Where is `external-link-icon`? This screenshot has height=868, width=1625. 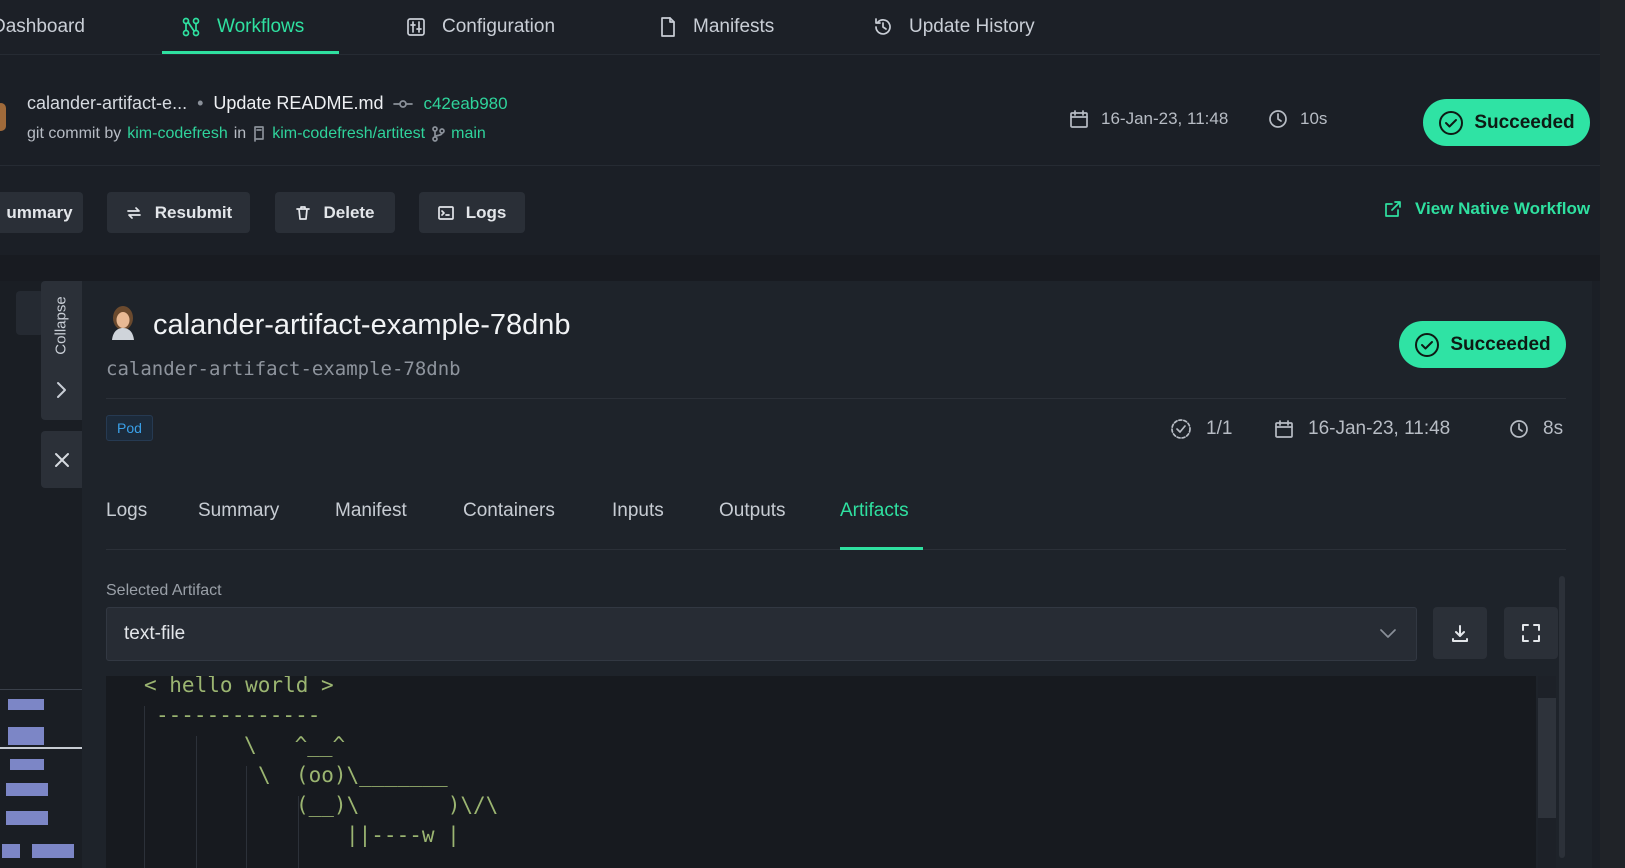
external-link-icon is located at coordinates (1393, 209).